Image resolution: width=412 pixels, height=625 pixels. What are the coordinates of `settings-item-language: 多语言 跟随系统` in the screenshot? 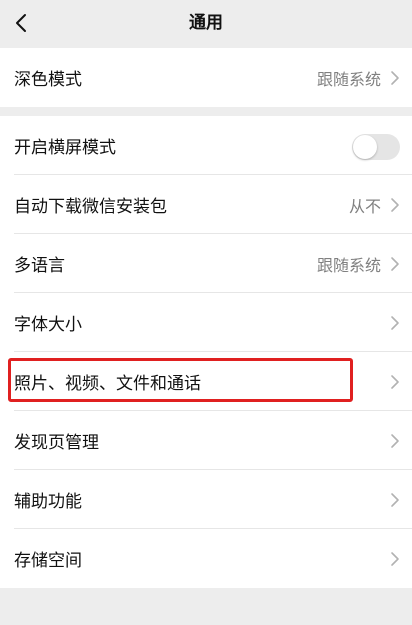 It's located at (206, 263).